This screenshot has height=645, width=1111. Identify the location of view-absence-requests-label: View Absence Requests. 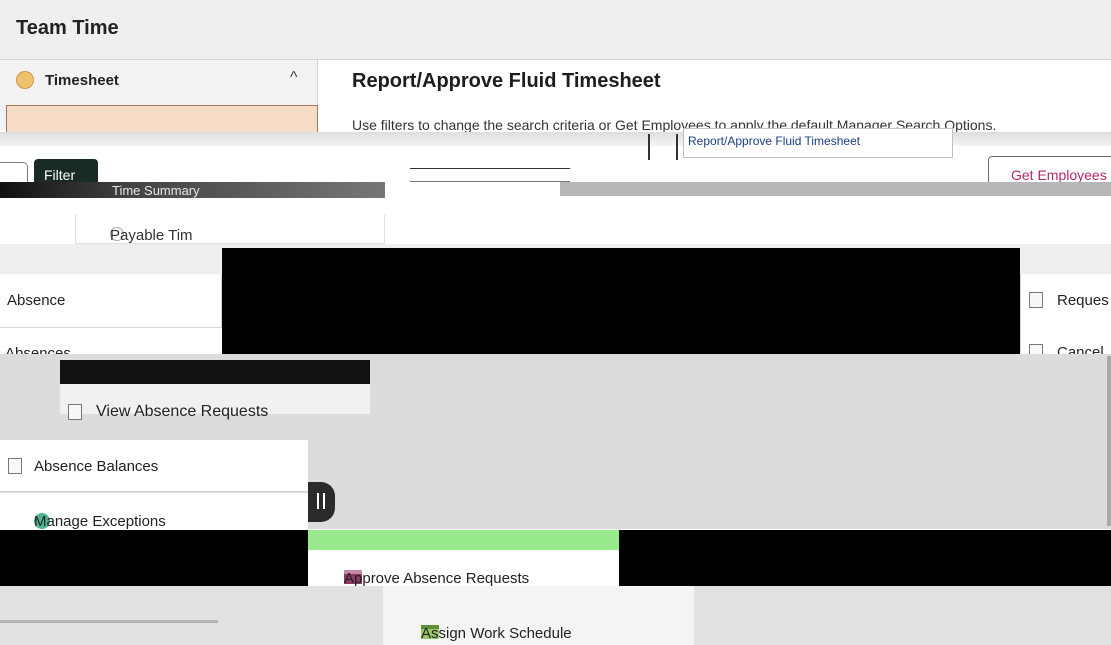
(182, 411).